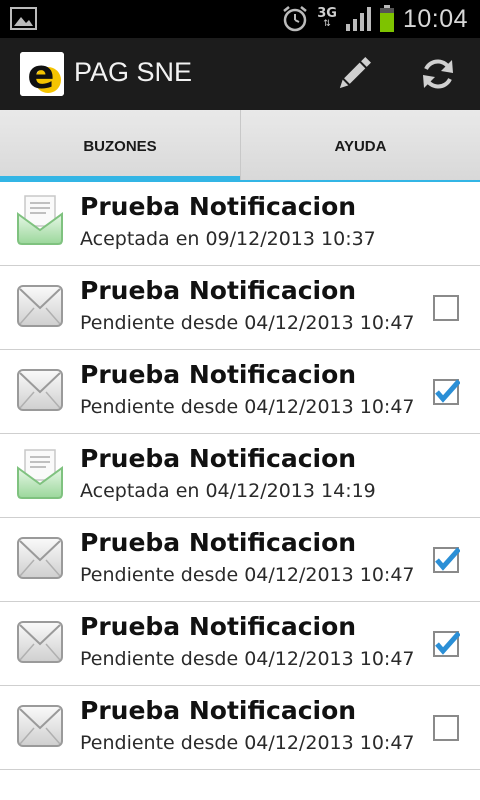 This screenshot has height=800, width=480. Describe the element at coordinates (435, 18) in the screenshot. I see `status-clock: 10:04` at that location.